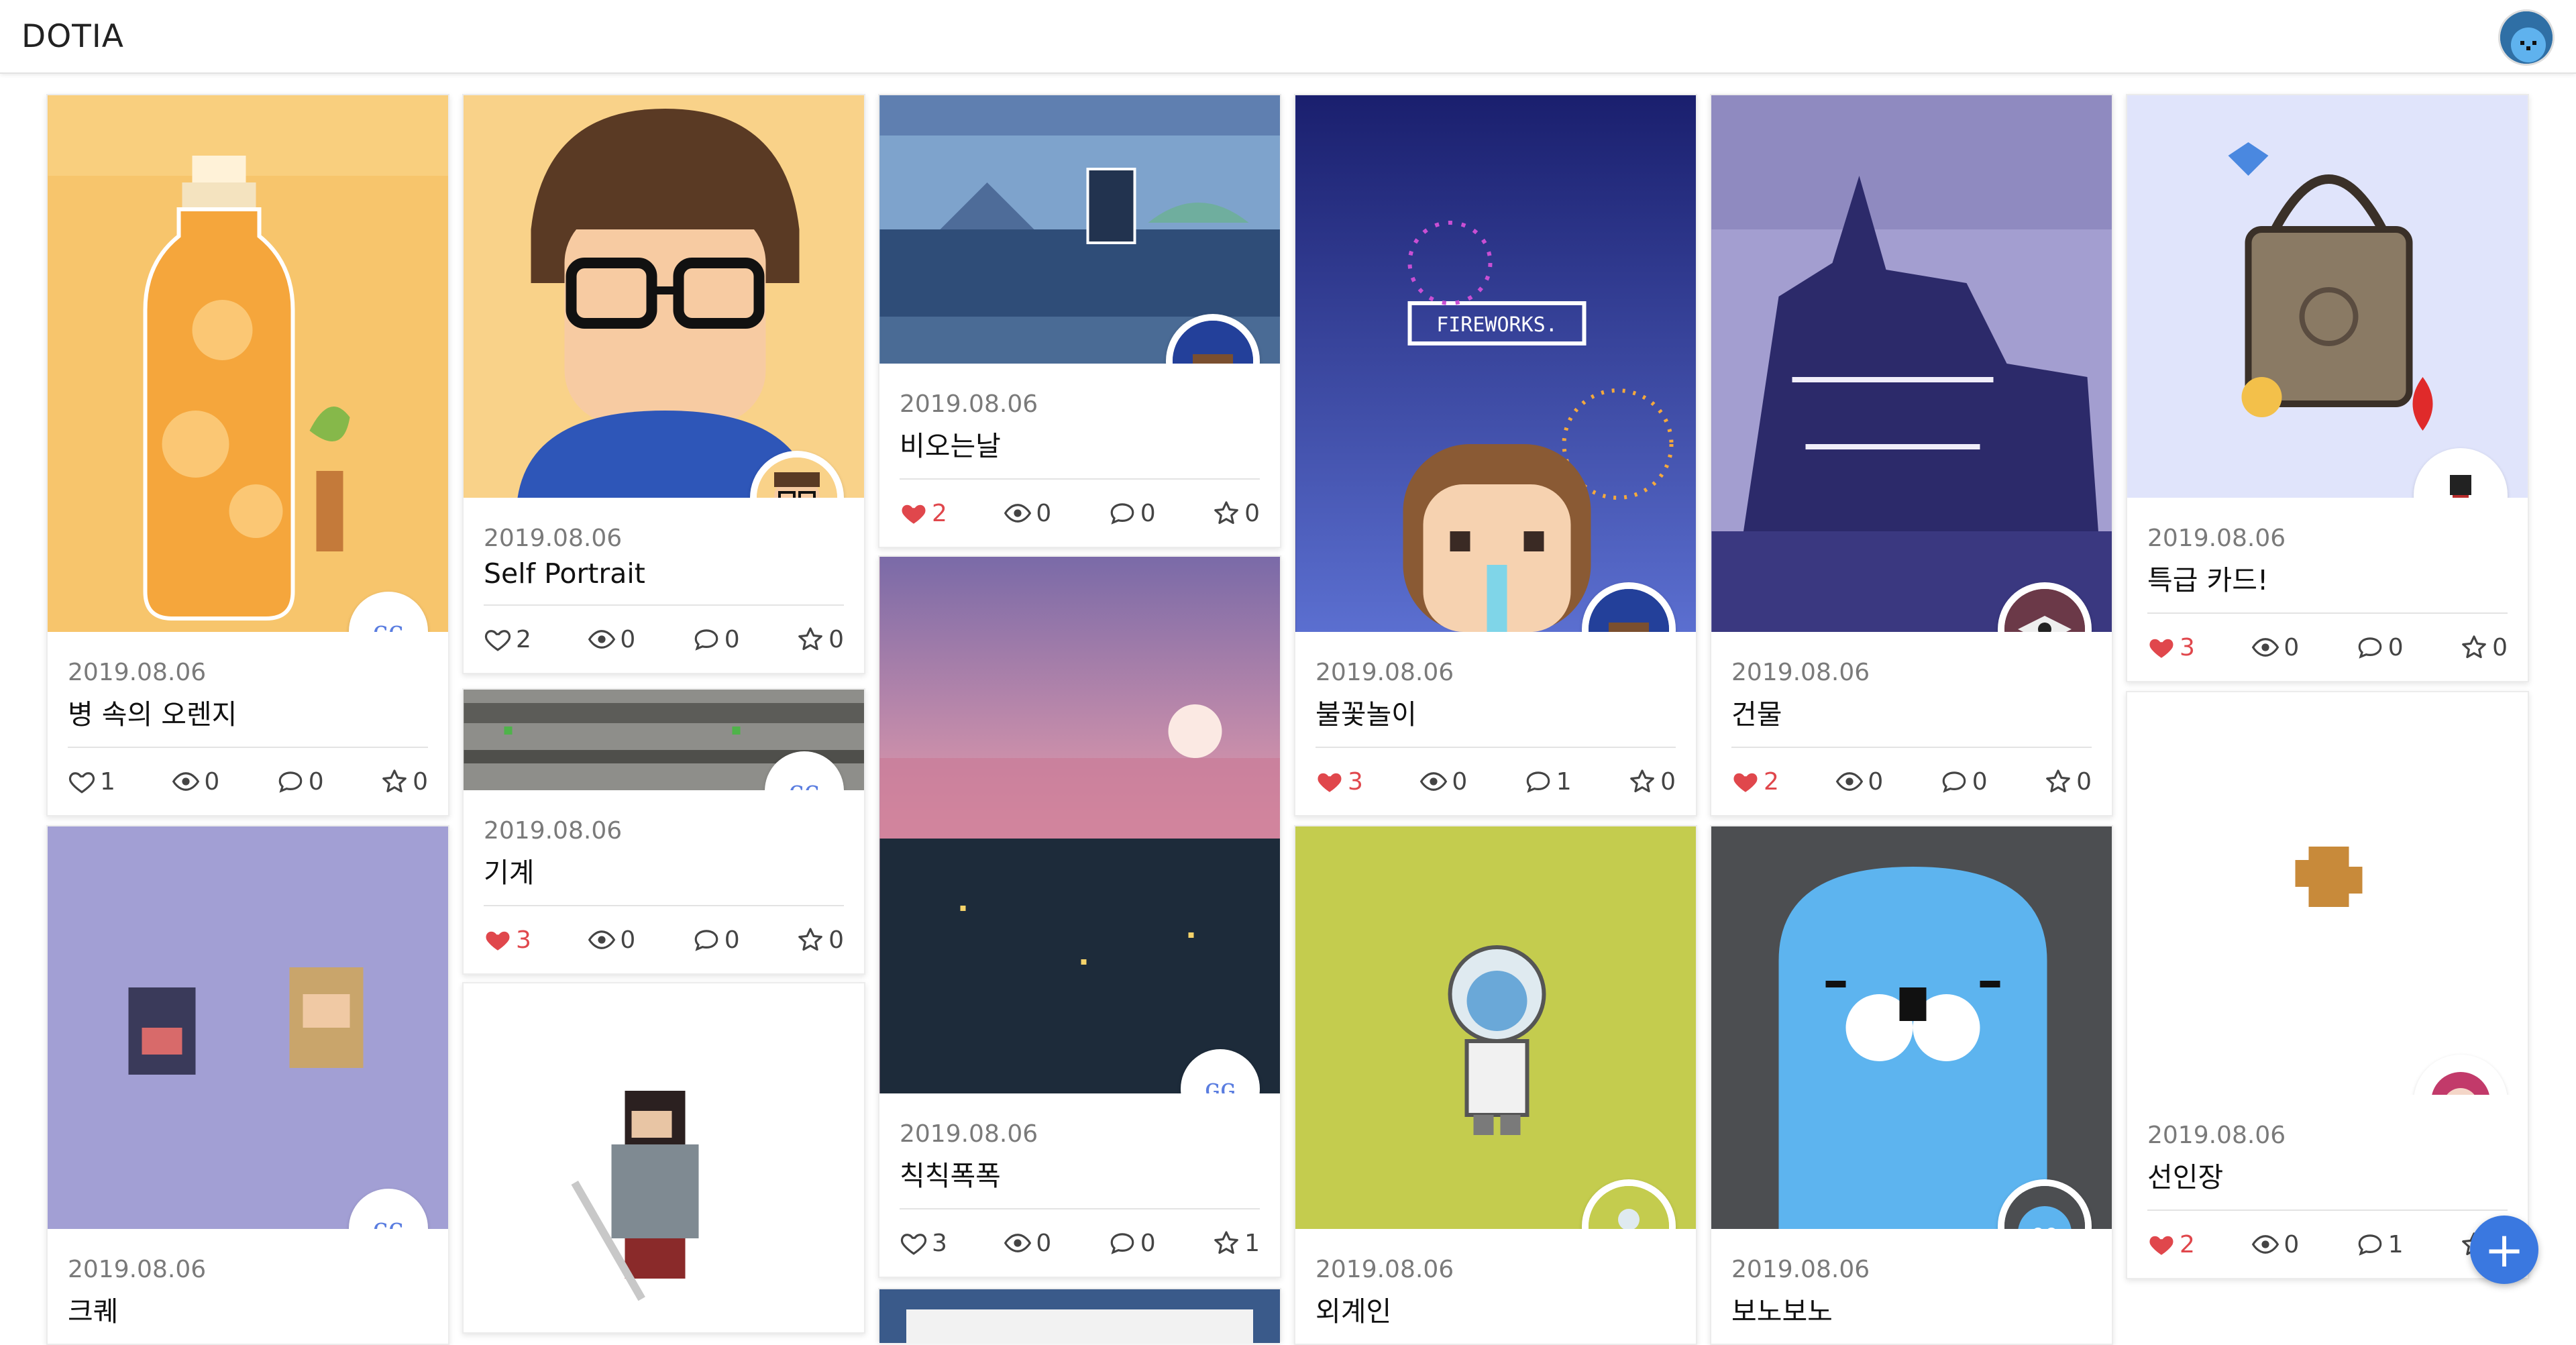 The image size is (2576, 1345). I want to click on artwork-image: FIREWORKS., so click(1495, 363).